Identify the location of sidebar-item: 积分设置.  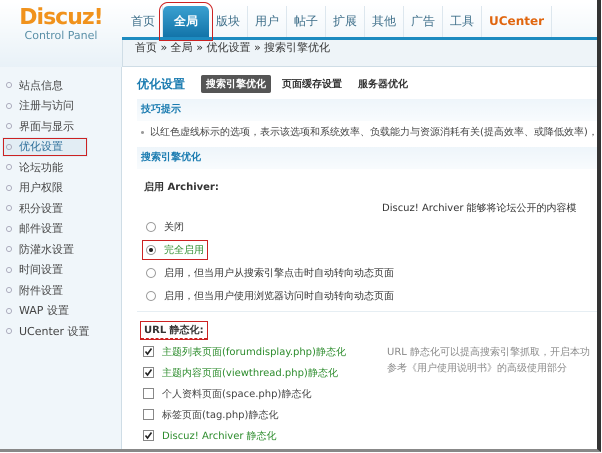
(60, 208).